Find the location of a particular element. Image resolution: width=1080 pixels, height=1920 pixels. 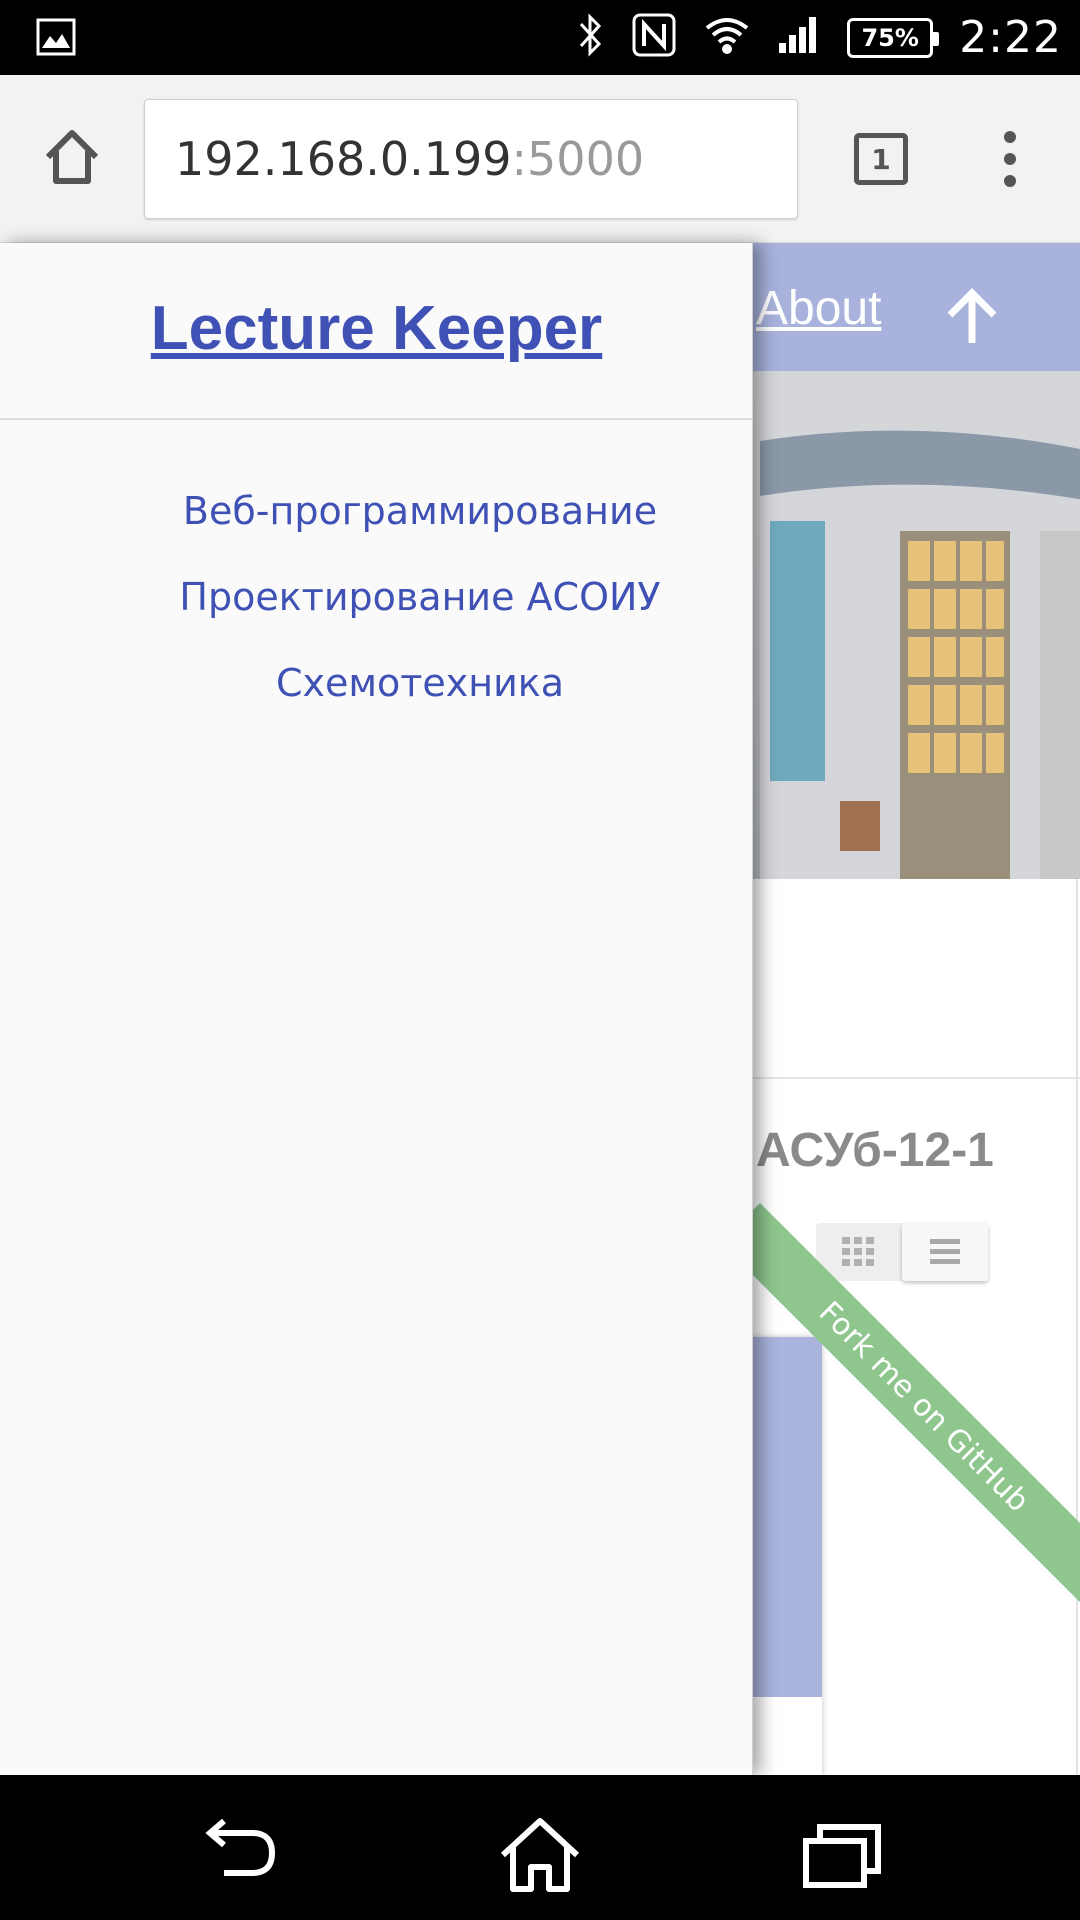

battery-icon: 75% is located at coordinates (893, 37).